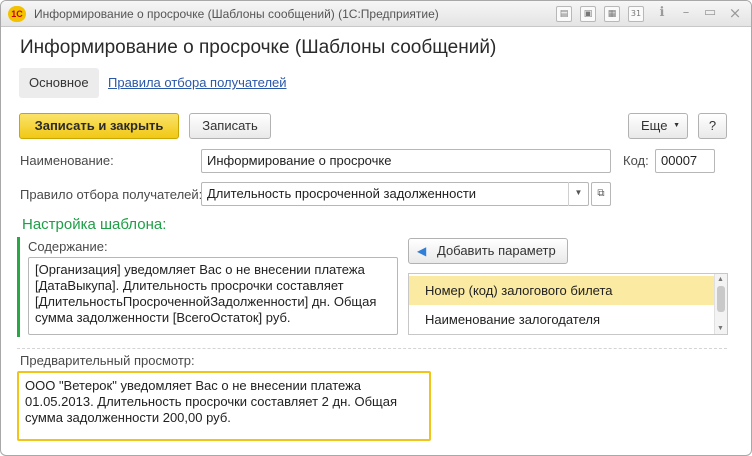 The height and width of the screenshot is (456, 752). What do you see at coordinates (422, 251) in the screenshot?
I see `arrow-left-icon: ◀` at bounding box center [422, 251].